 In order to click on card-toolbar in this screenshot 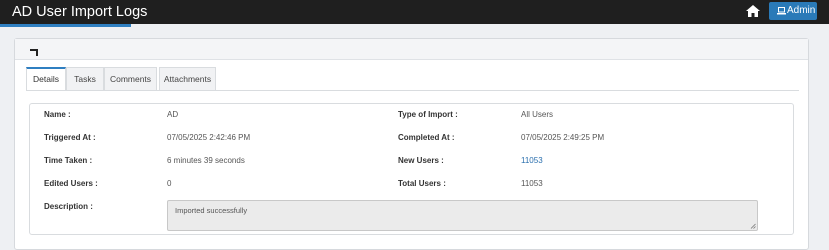, I will do `click(411, 49)`.